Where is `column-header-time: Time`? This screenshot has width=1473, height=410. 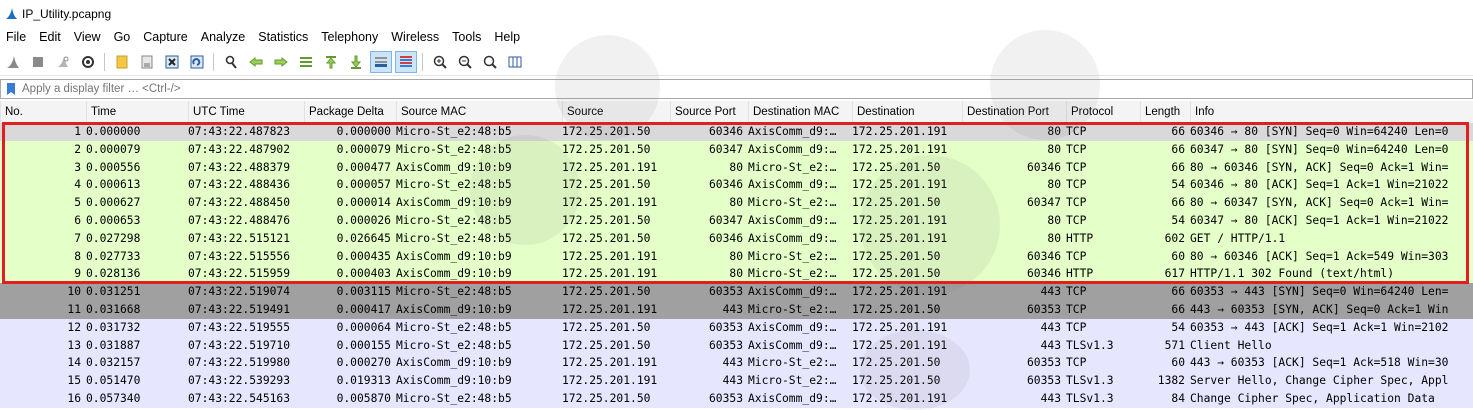
column-header-time: Time is located at coordinates (137, 112).